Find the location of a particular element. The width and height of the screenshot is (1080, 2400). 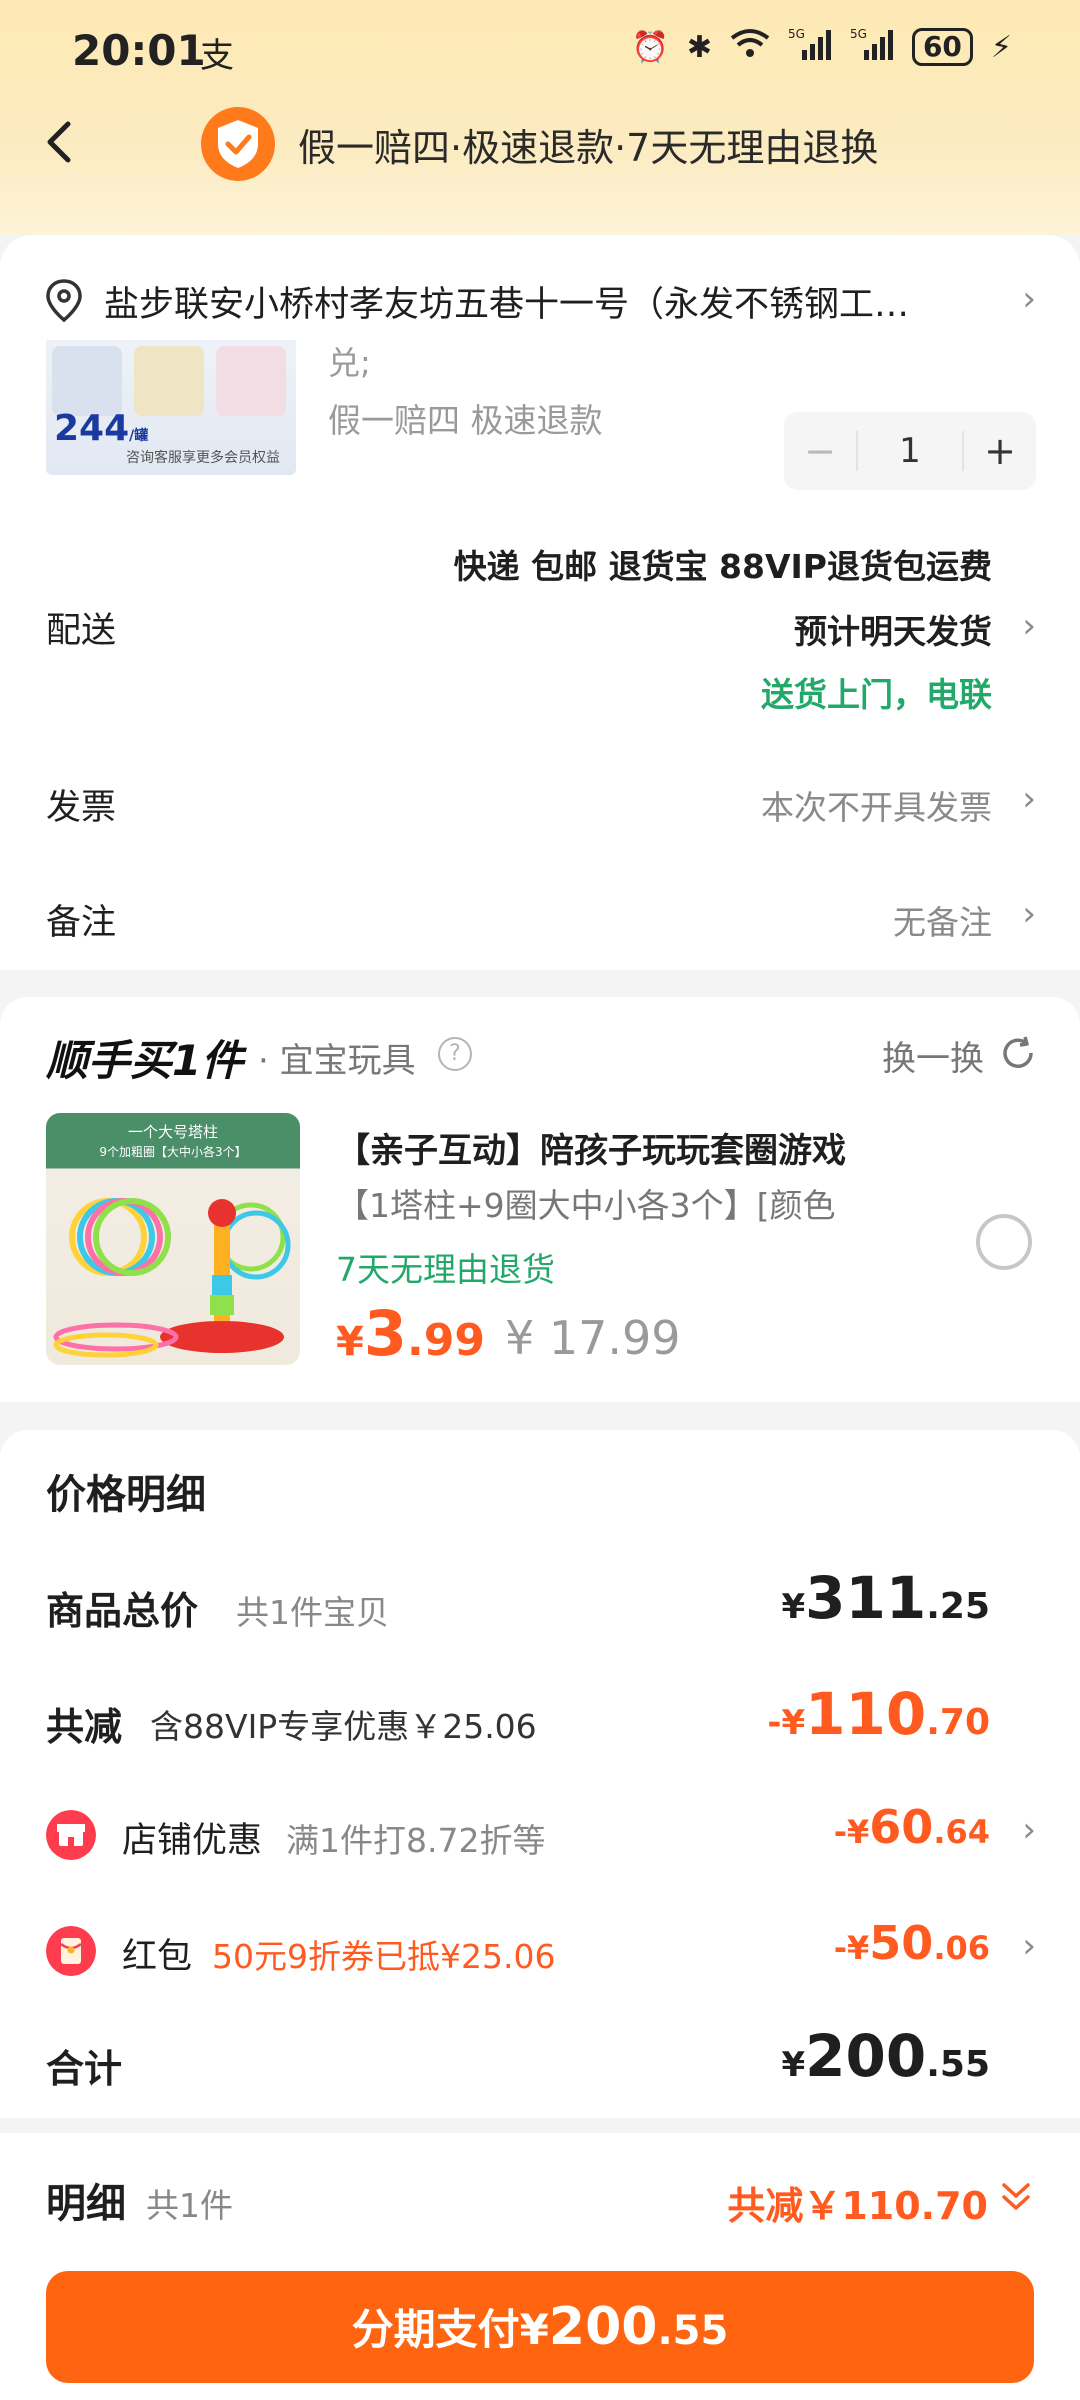

quantity-value: 1 is located at coordinates (910, 451).